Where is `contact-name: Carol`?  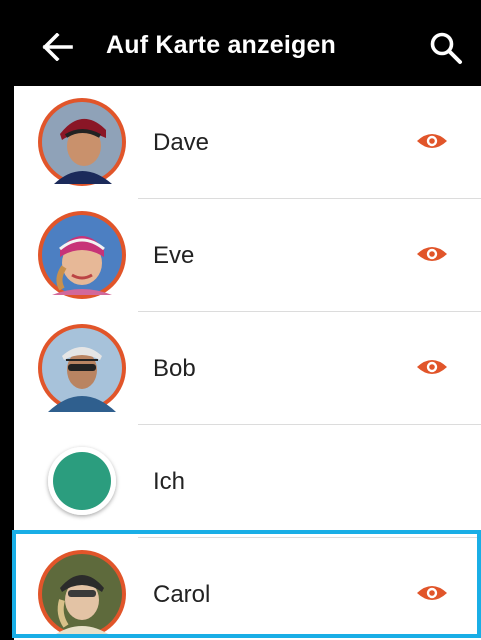 contact-name: Carol is located at coordinates (182, 594).